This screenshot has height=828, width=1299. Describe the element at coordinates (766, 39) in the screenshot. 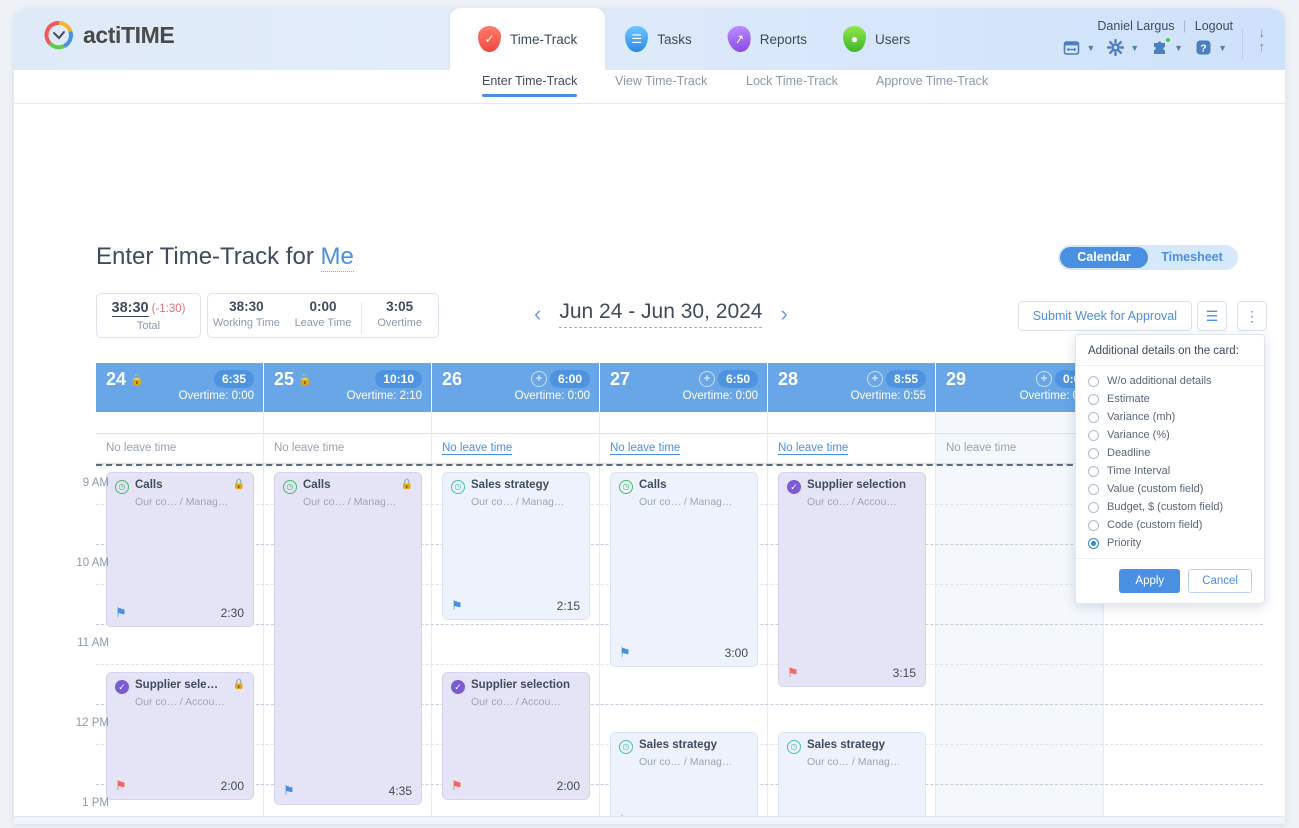

I see `nav-tab-reports: ↗ Reports` at that location.